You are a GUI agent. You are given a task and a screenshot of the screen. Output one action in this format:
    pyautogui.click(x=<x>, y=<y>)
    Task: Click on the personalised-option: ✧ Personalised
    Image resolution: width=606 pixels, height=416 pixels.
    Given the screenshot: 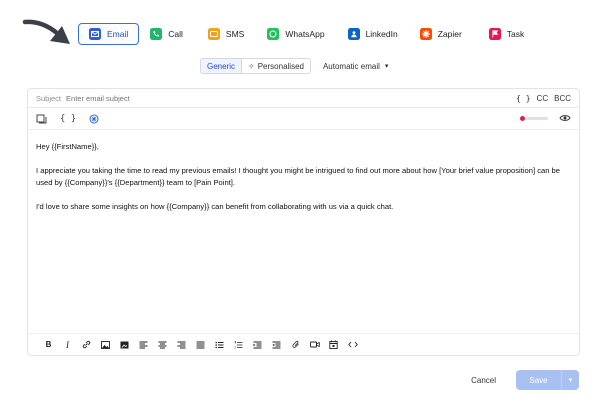 What is the action you would take?
    pyautogui.click(x=276, y=66)
    